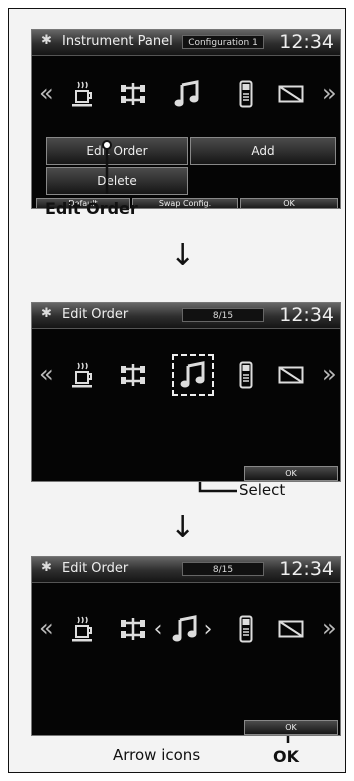 The image size is (354, 781). What do you see at coordinates (91, 208) in the screenshot?
I see `edit-order-callout: Edit Order` at bounding box center [91, 208].